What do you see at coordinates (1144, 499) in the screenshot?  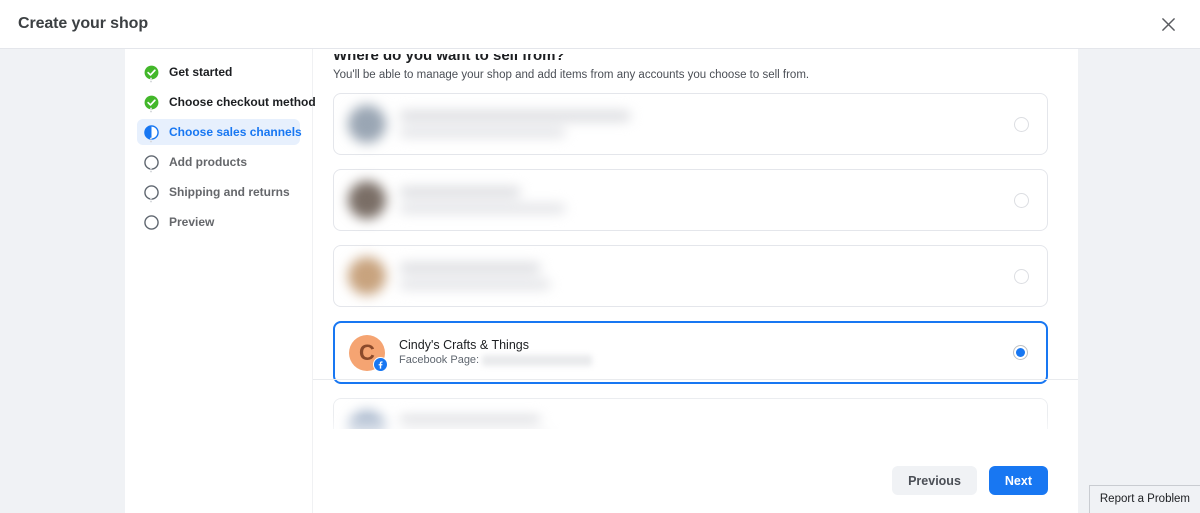 I see `report-a-problem-button: Report a Problem` at bounding box center [1144, 499].